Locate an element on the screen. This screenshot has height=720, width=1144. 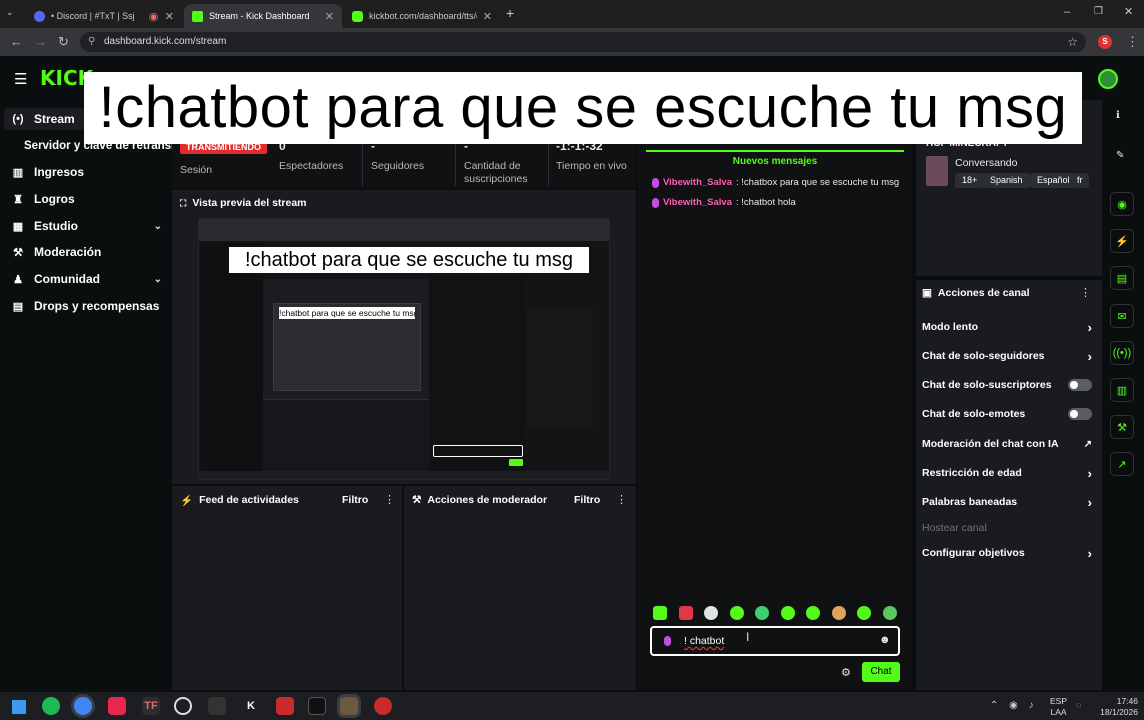
activity-more-icon: ⋮ is located at coordinates (389, 499).